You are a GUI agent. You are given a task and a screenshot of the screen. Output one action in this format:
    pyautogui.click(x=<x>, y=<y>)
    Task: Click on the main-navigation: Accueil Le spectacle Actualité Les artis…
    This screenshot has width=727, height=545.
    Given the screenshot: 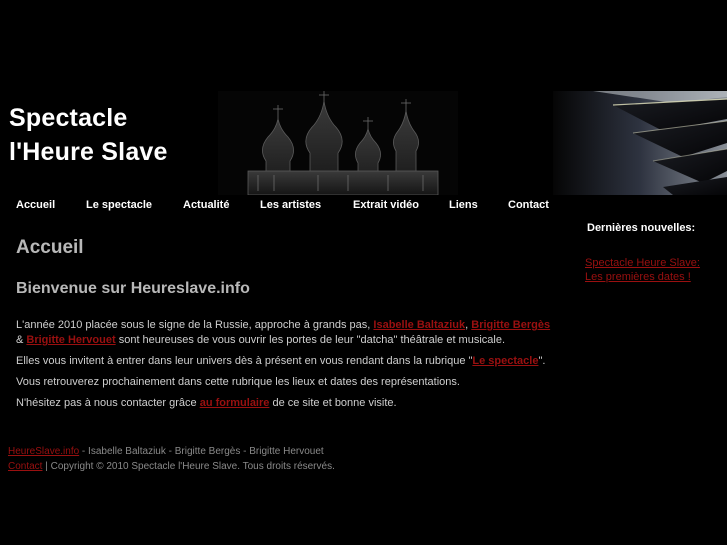 What is the action you would take?
    pyautogui.click(x=284, y=206)
    